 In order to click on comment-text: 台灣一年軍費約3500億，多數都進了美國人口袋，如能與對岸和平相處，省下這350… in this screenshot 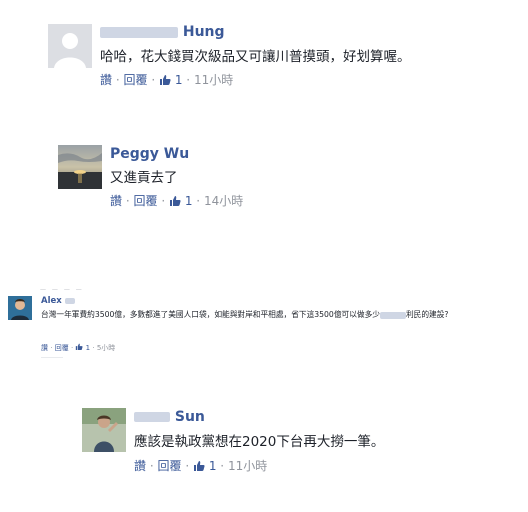, I will do `click(245, 314)`.